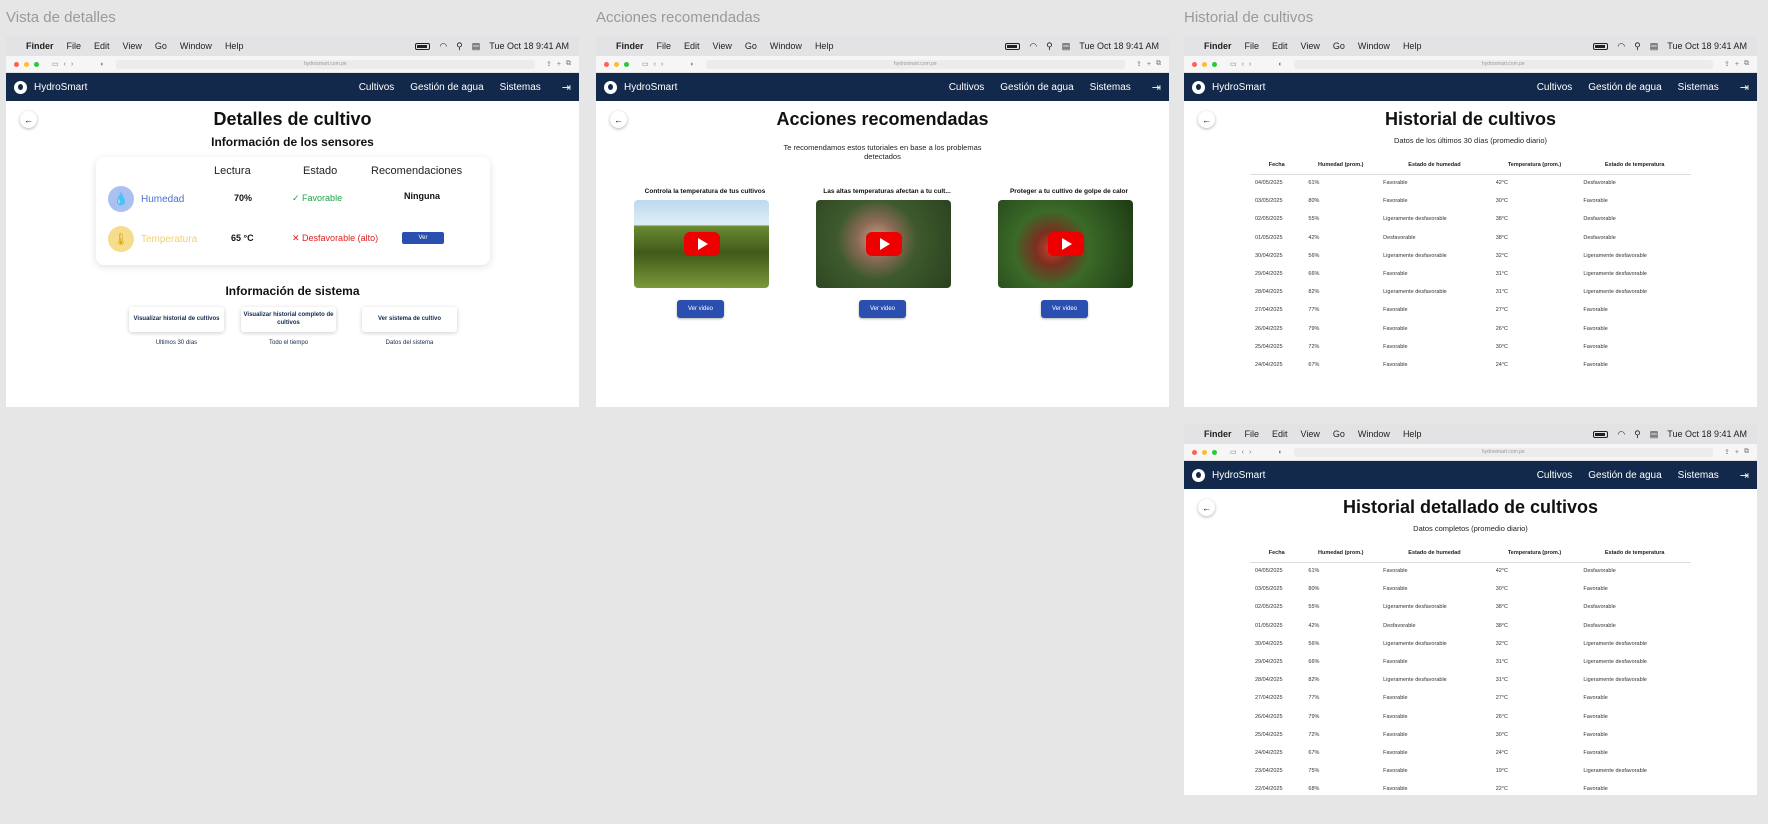  I want to click on system-button: Ver sistema de cultivo, so click(409, 319).